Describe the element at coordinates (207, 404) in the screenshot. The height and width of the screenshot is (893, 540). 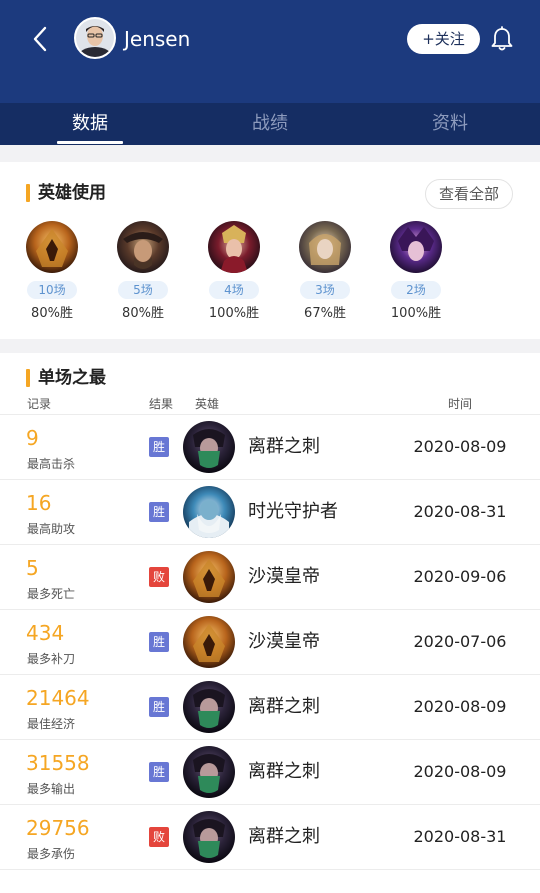
I see `column-header-hero: 英雄` at that location.